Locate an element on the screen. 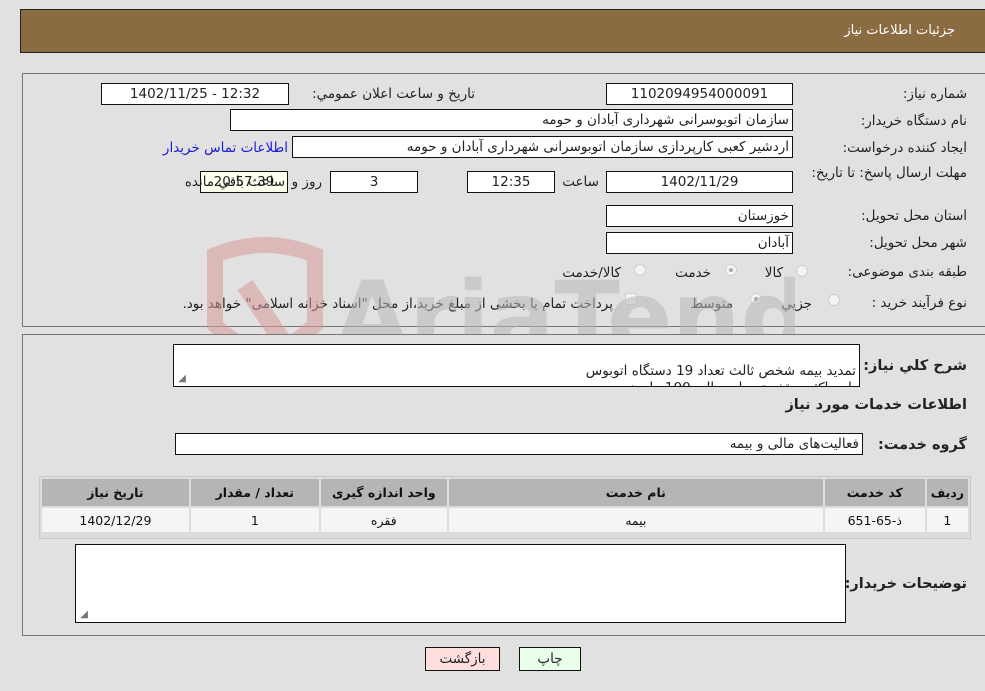 This screenshot has height=691, width=985. deadline-date-field: 1402/11/29 is located at coordinates (699, 182).